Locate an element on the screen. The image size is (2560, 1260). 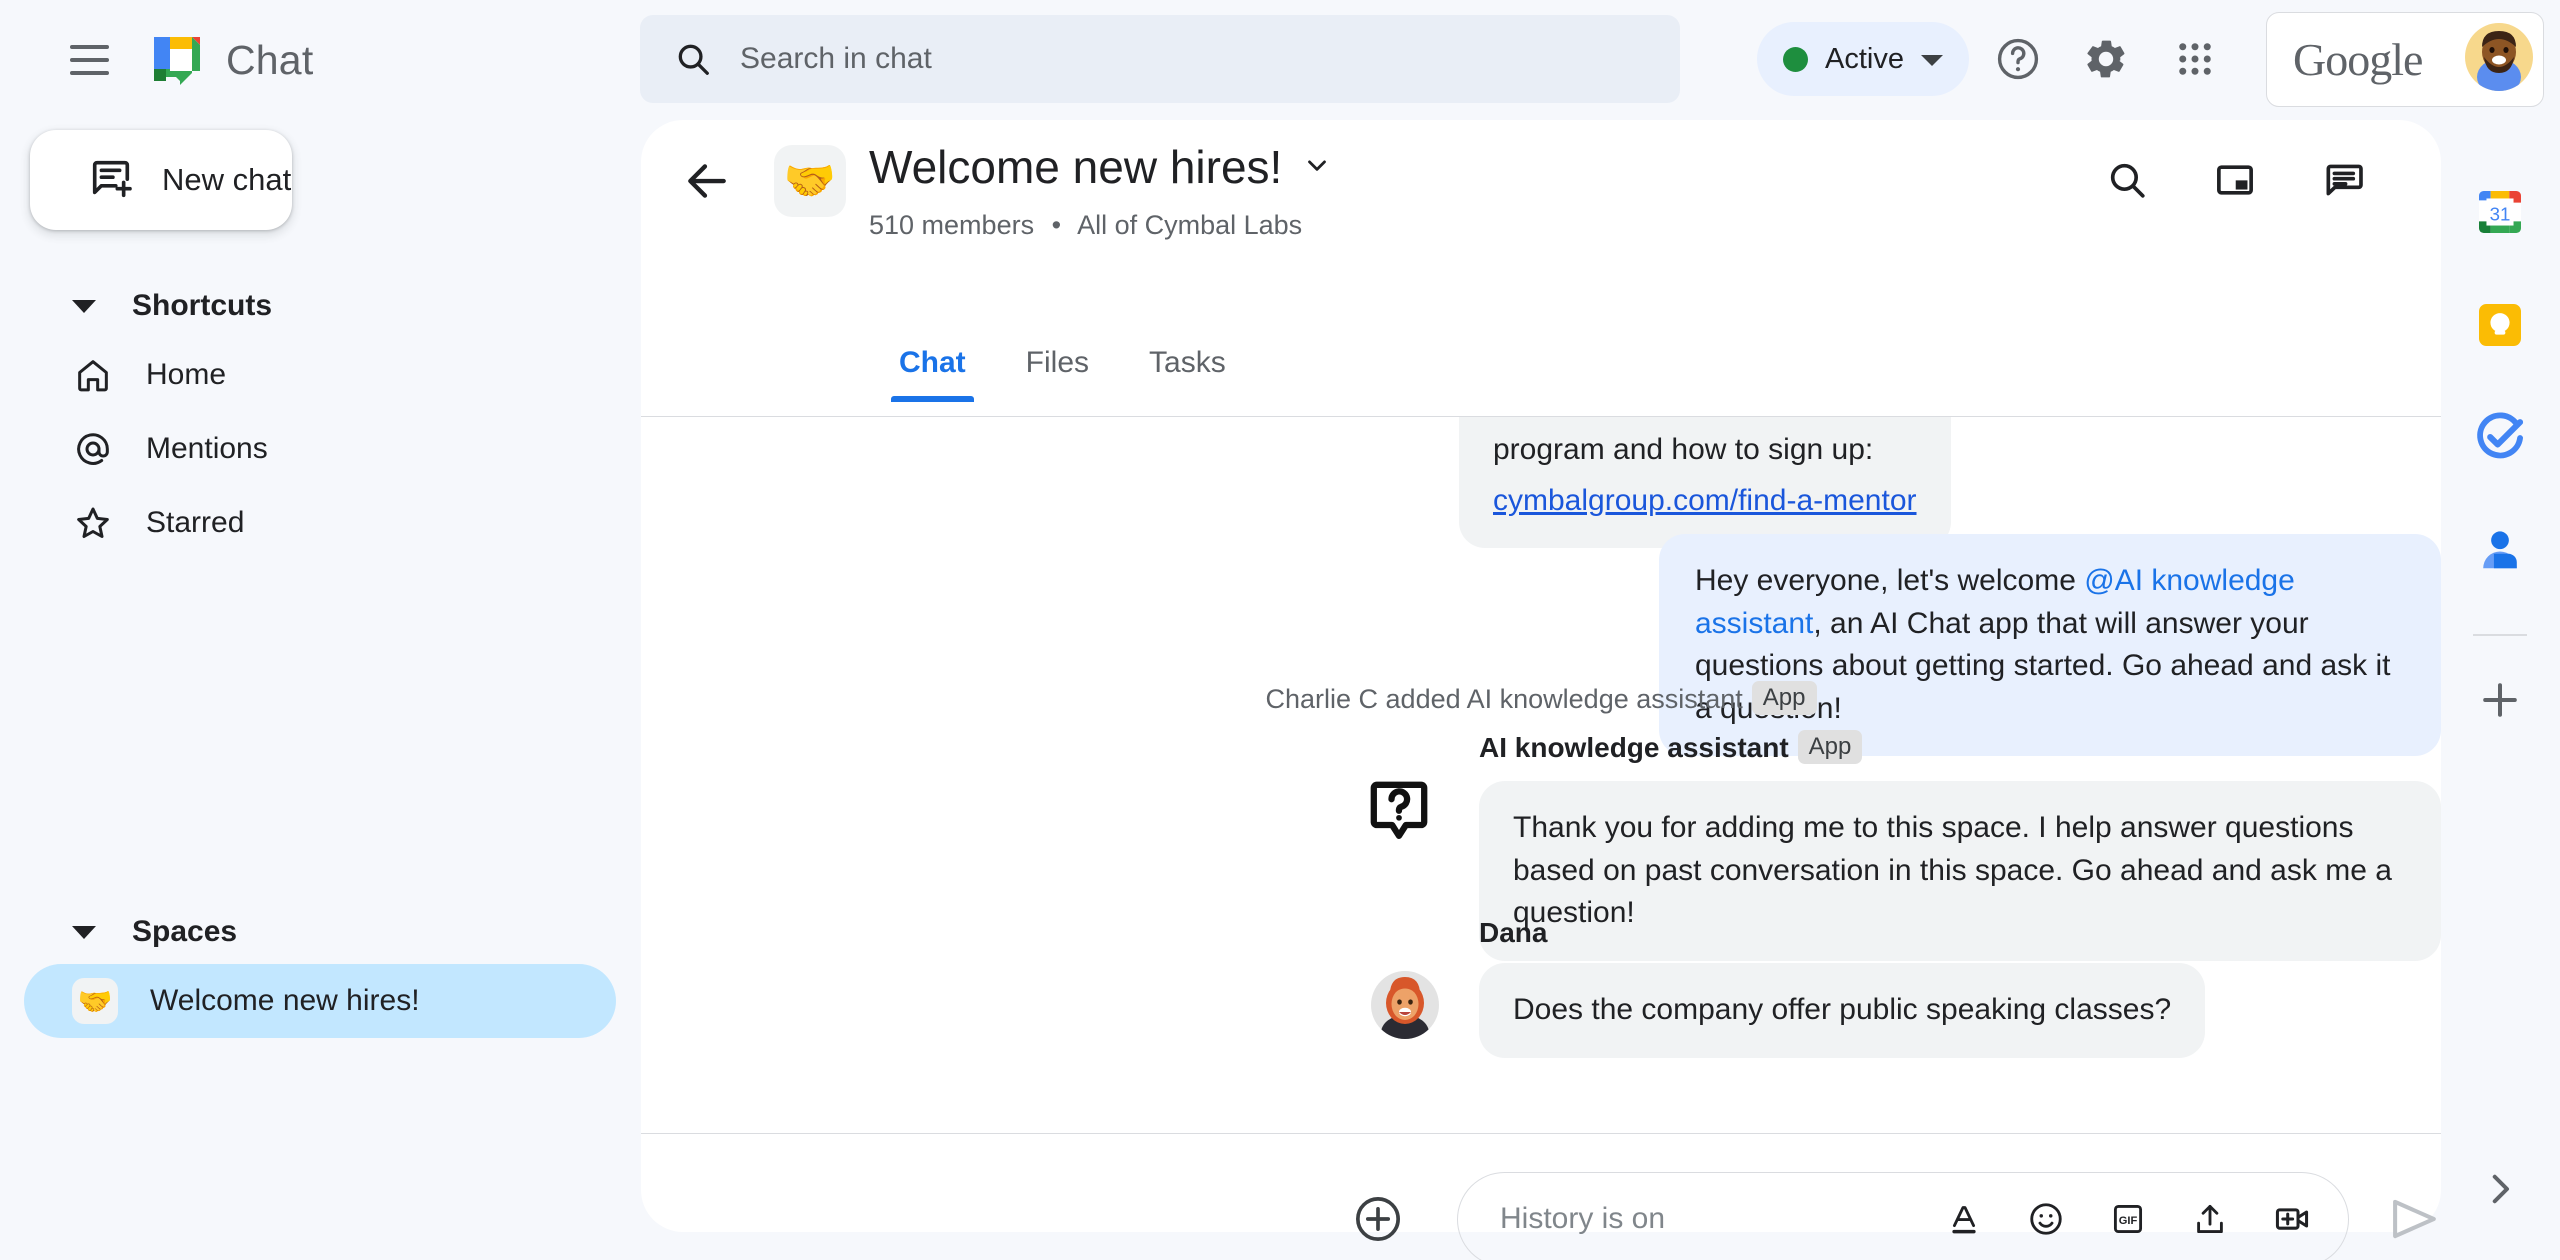
help-circle-icon is located at coordinates (2018, 59).